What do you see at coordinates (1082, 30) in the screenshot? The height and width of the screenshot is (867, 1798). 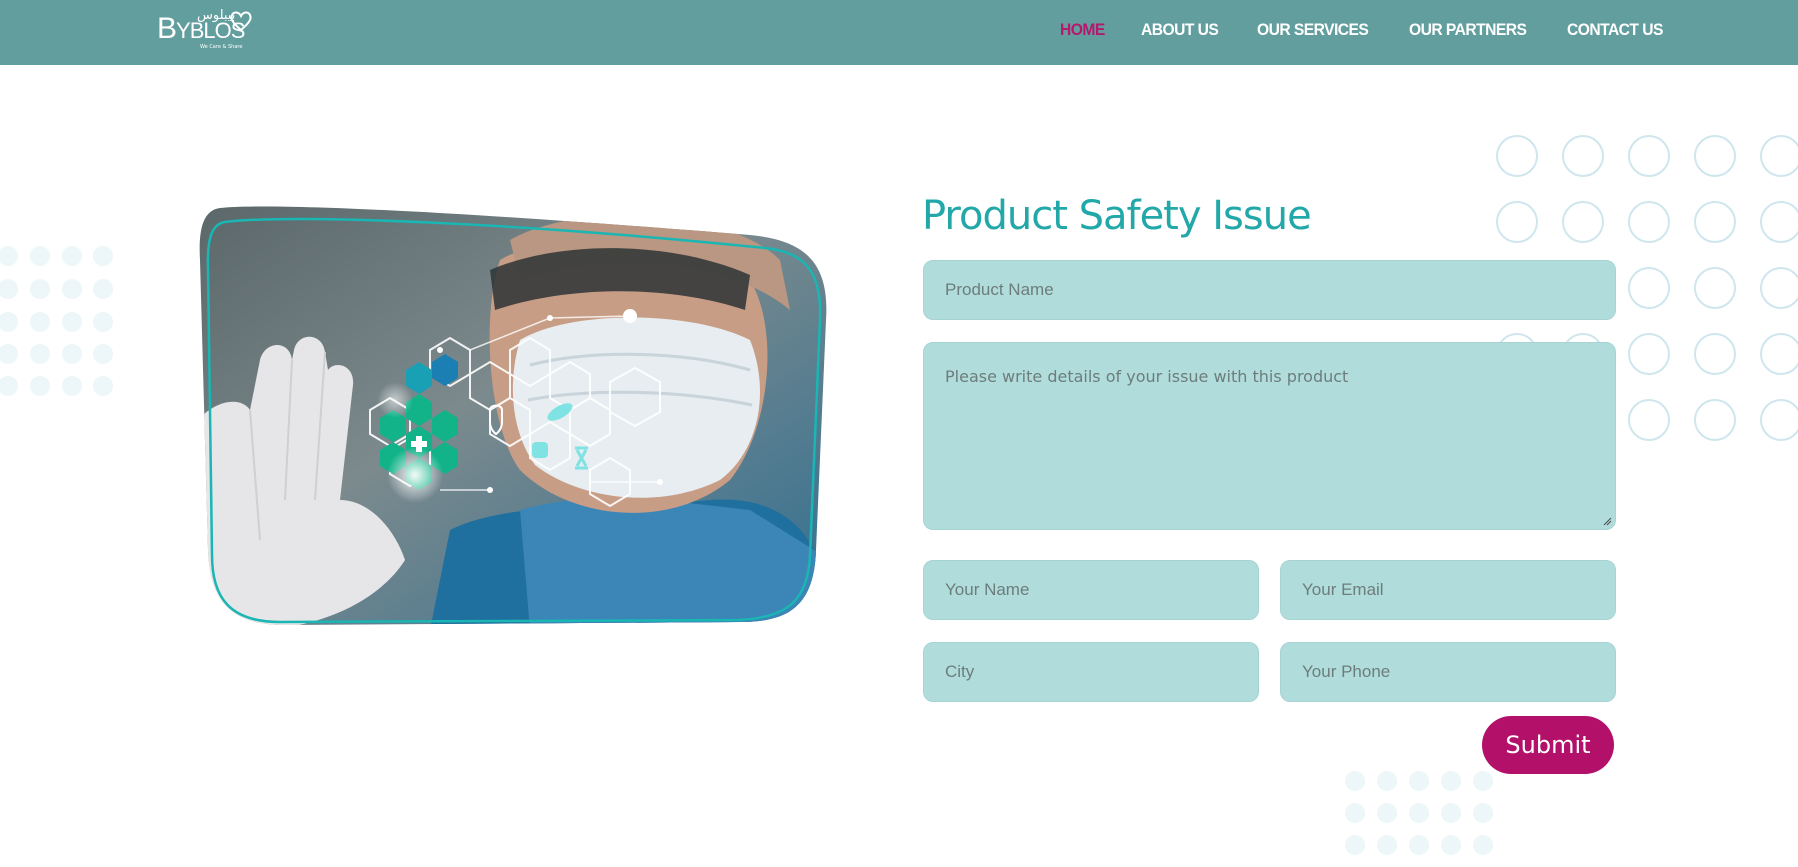 I see `nav-item-home: HOME` at bounding box center [1082, 30].